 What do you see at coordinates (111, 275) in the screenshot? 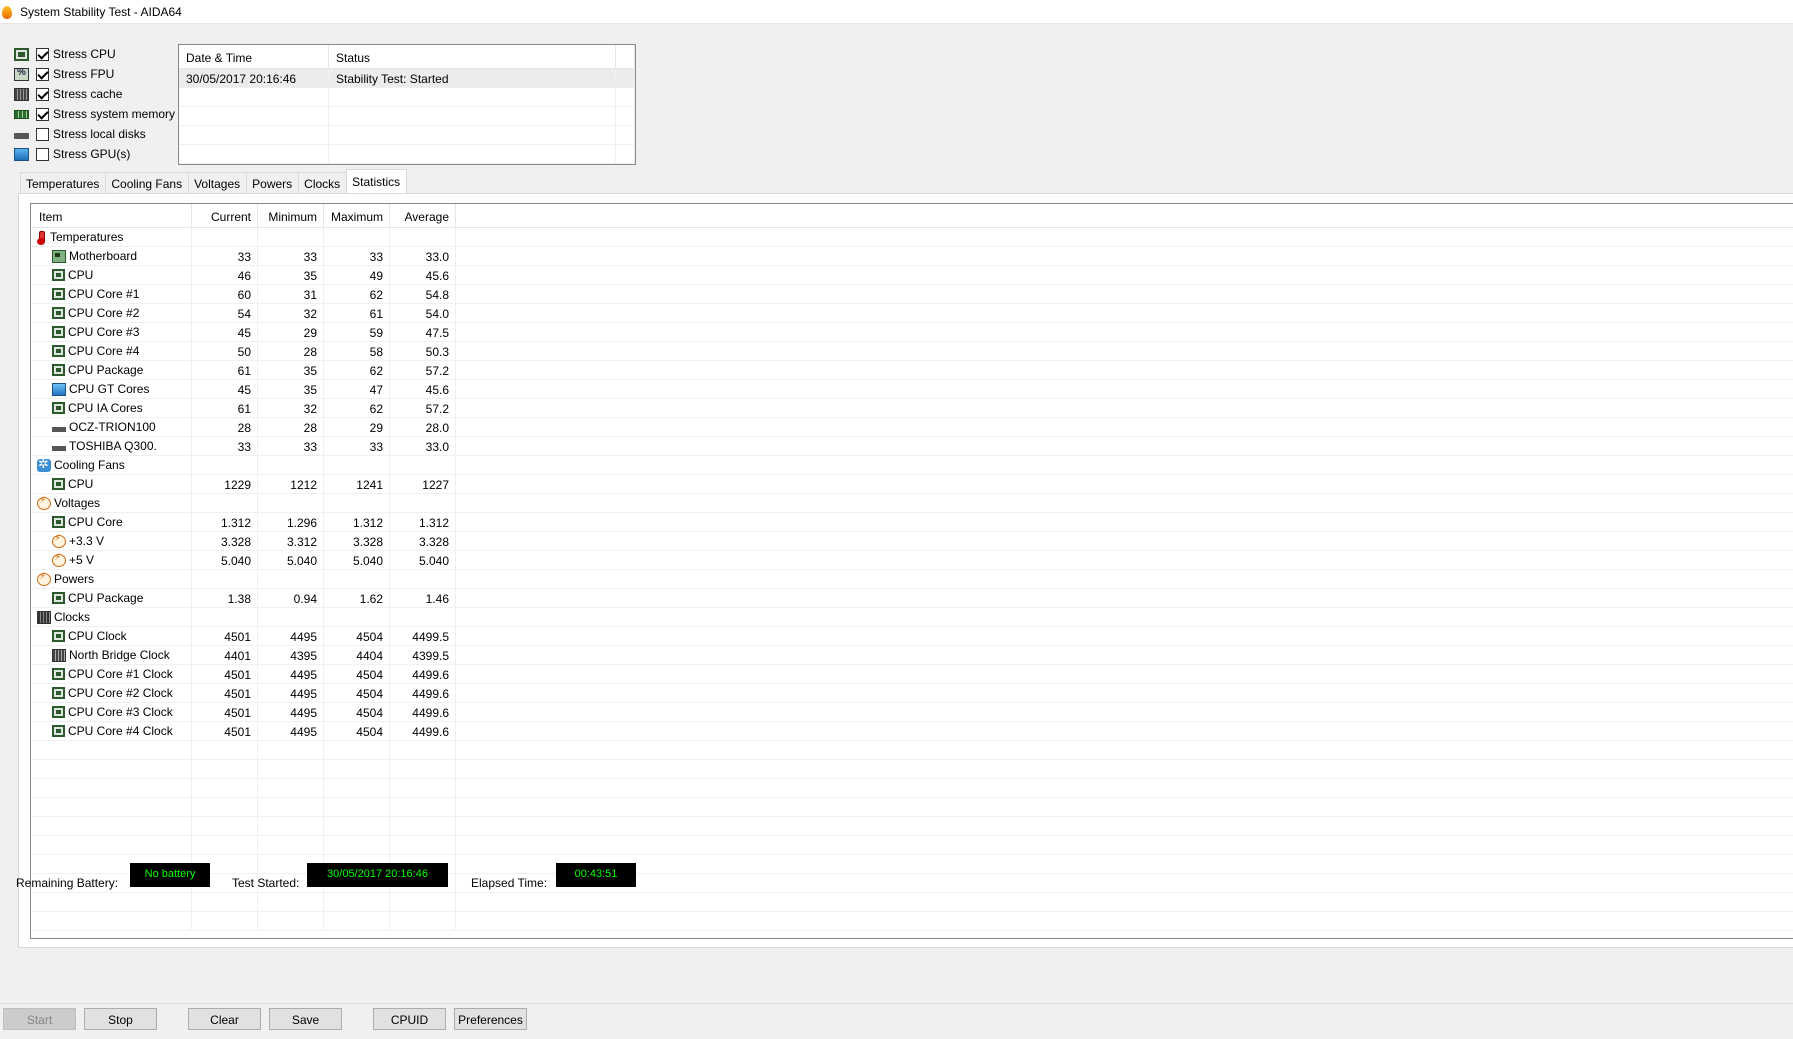
I see `row-item: CPU` at bounding box center [111, 275].